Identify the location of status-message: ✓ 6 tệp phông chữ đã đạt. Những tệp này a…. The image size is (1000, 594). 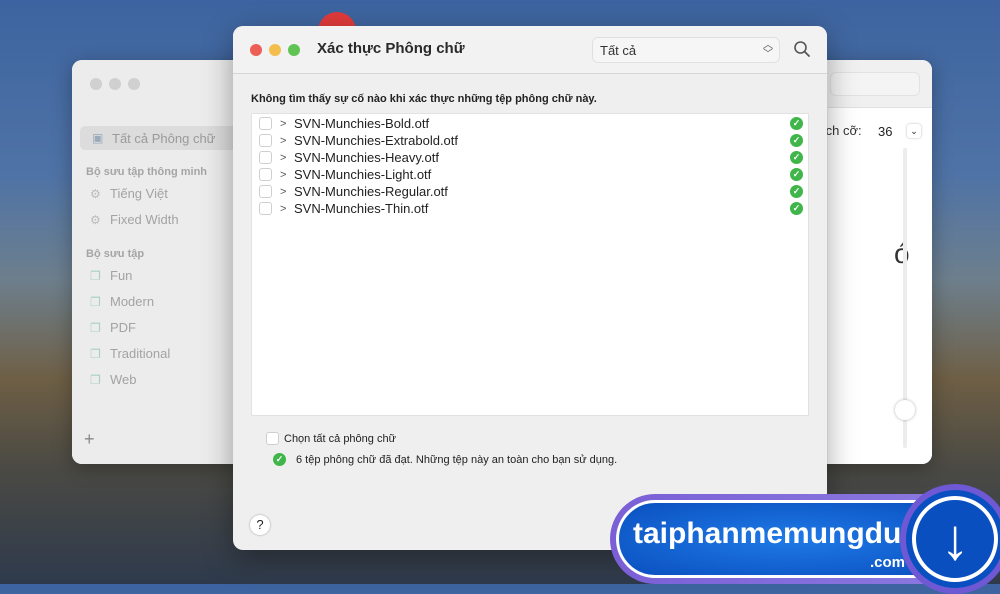
(445, 459).